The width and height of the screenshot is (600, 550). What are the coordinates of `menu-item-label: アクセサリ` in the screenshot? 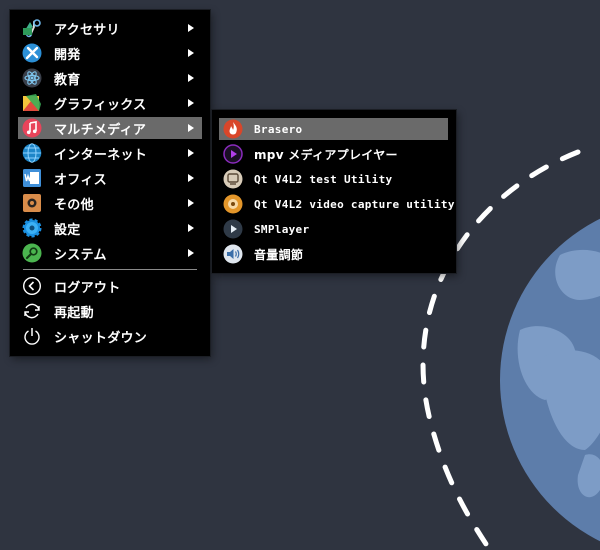 It's located at (87, 30).